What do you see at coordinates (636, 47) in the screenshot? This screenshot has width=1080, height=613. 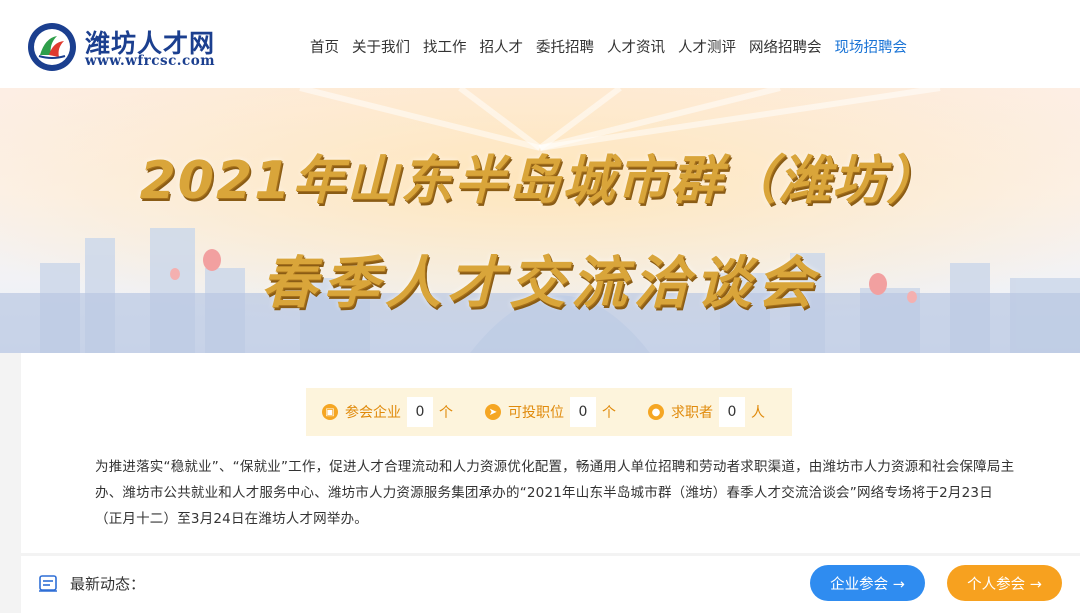 I see `nav-item-5: 人才资讯` at bounding box center [636, 47].